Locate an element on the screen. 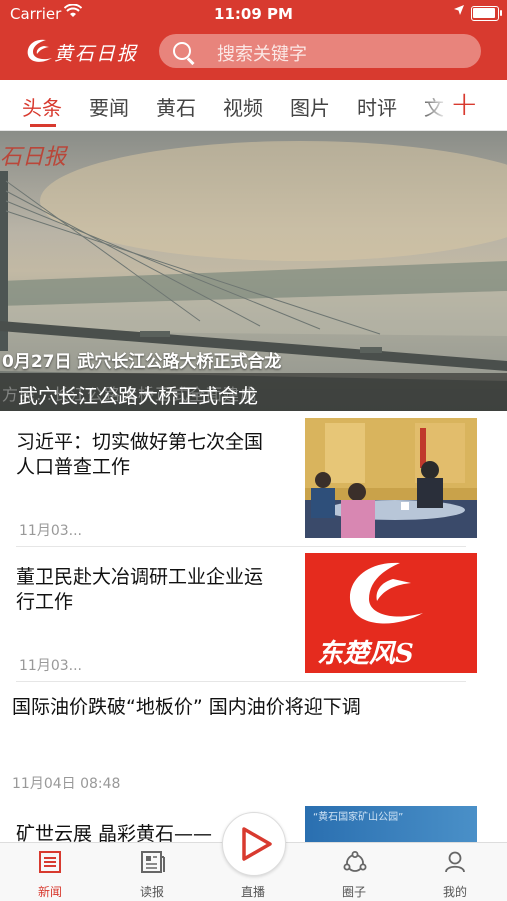 The height and width of the screenshot is (901, 507). category-tabs: 头条 要闻 黄石 视频 图片 时评 文 + is located at coordinates (253, 105).